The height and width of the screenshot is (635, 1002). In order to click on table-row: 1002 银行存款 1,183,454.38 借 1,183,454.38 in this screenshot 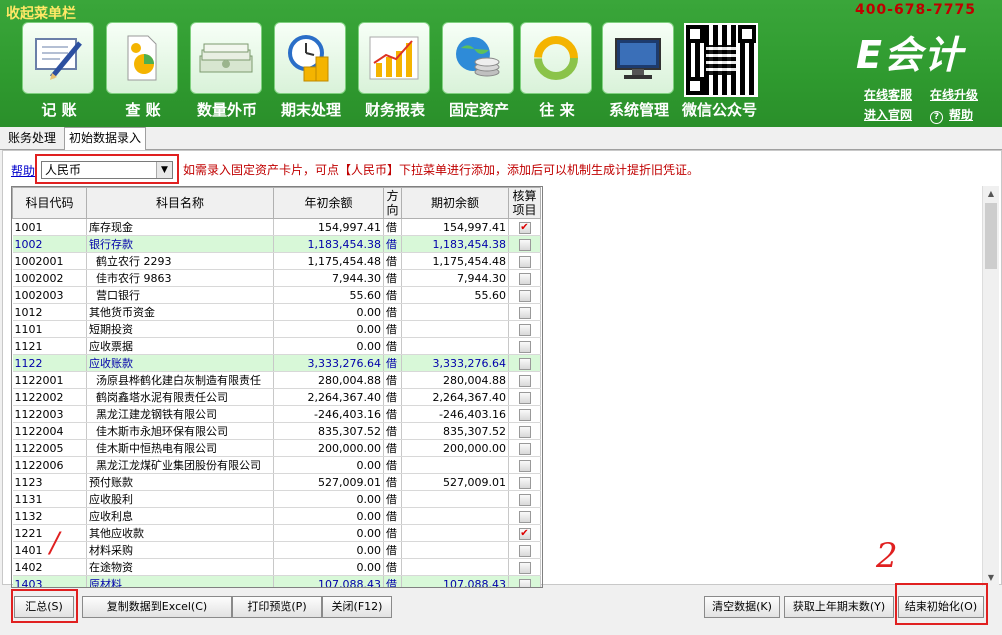, I will do `click(276, 244)`.